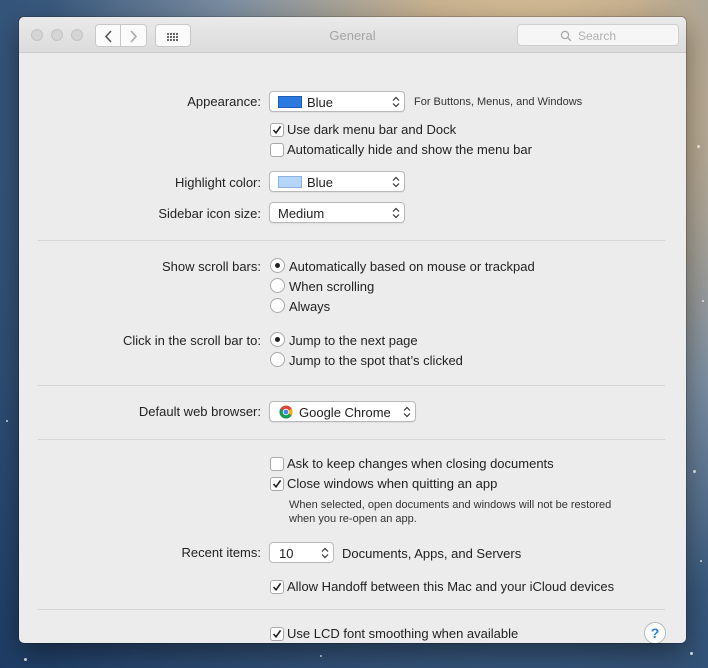  Describe the element at coordinates (376, 360) in the screenshot. I see `jump-to-spot-label: Jump to the spot that’s clicked` at that location.